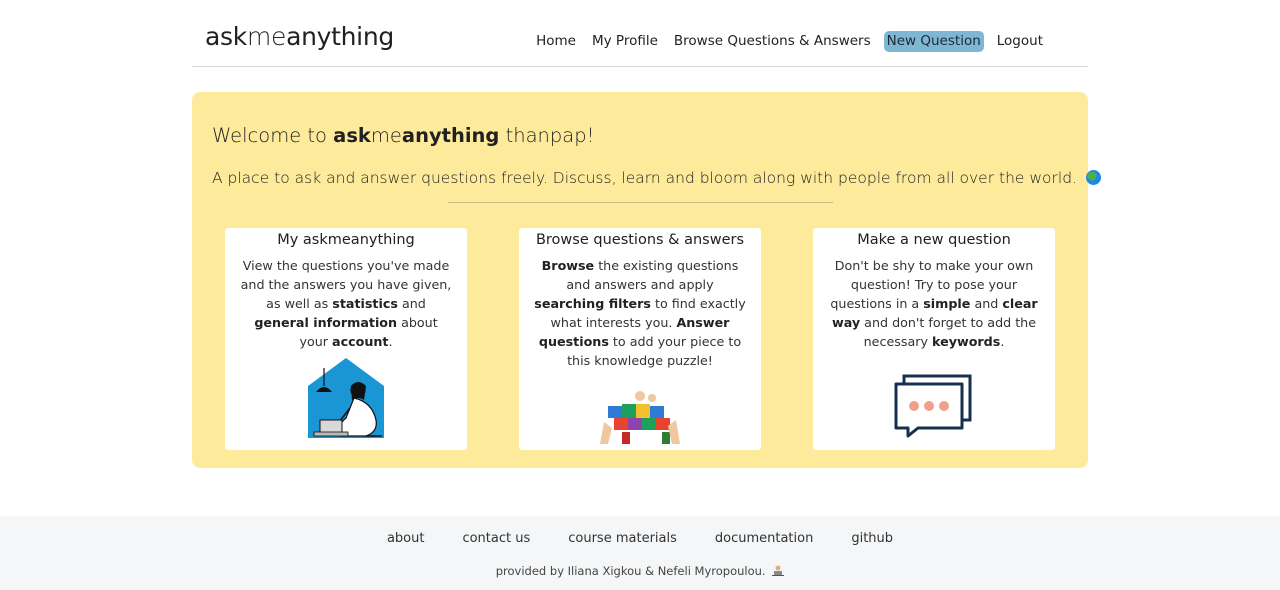 The width and height of the screenshot is (1280, 590). I want to click on card-title: My askmeanything, so click(346, 240).